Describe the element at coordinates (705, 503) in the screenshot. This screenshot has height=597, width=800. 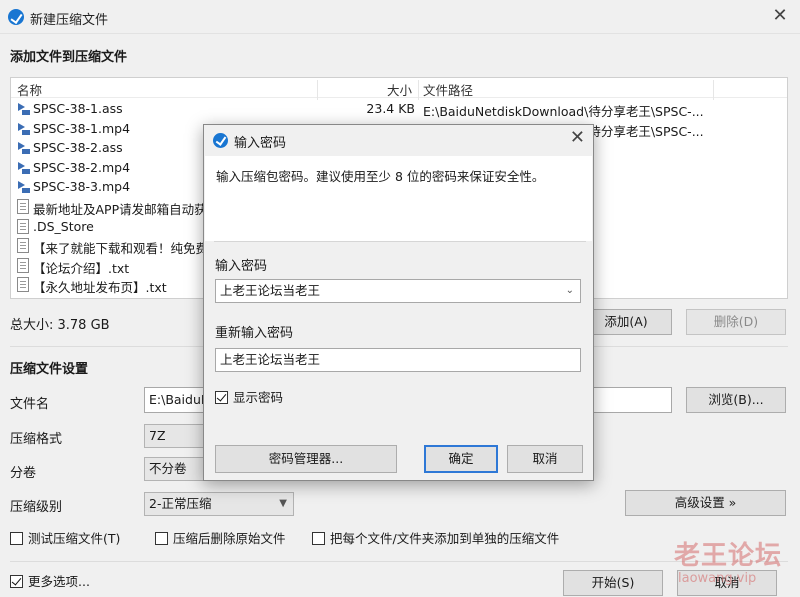
I see `advanced-settings-button: 高级设置 »` at that location.